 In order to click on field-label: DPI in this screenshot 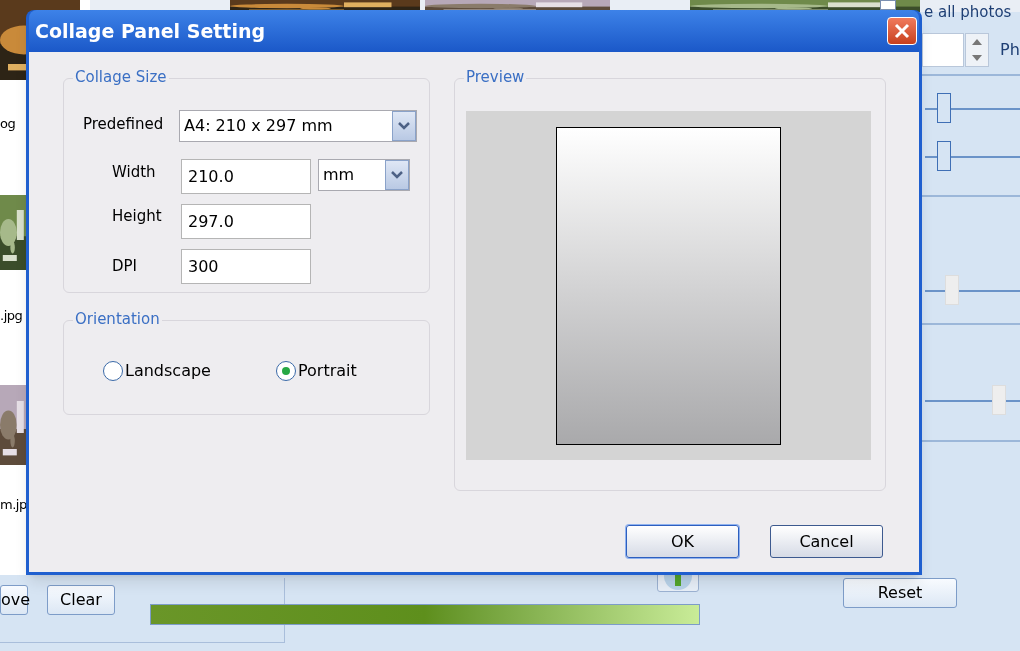, I will do `click(125, 266)`.